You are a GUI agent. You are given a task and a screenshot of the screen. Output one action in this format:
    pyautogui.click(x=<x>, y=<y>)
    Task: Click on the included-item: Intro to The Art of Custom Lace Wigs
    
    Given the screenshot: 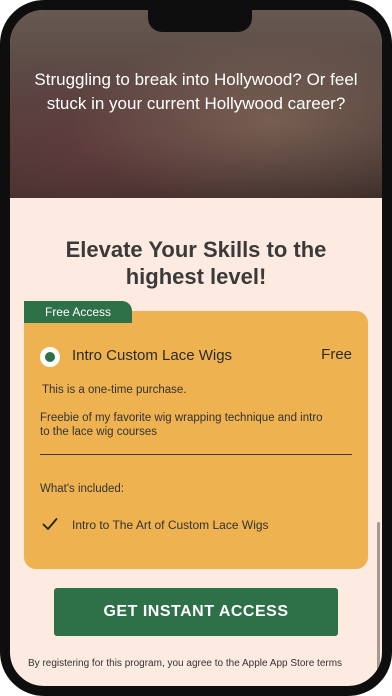 What is the action you would take?
    pyautogui.click(x=170, y=525)
    